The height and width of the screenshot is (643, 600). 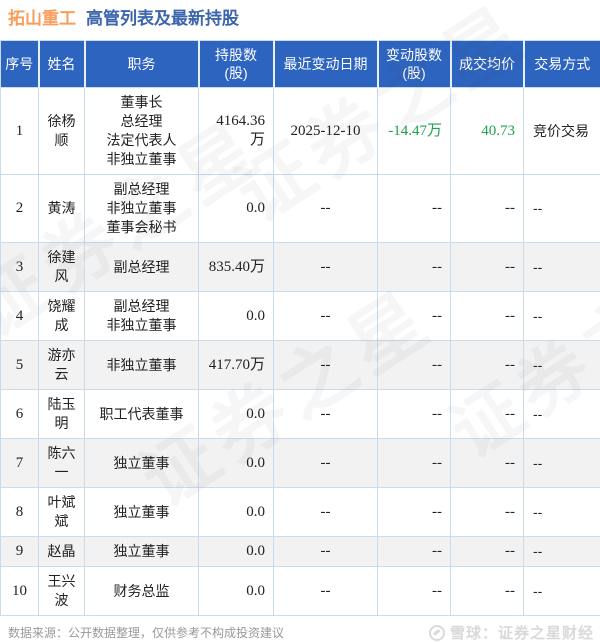 What do you see at coordinates (20, 591) in the screenshot?
I see `cell-no: 10` at bounding box center [20, 591].